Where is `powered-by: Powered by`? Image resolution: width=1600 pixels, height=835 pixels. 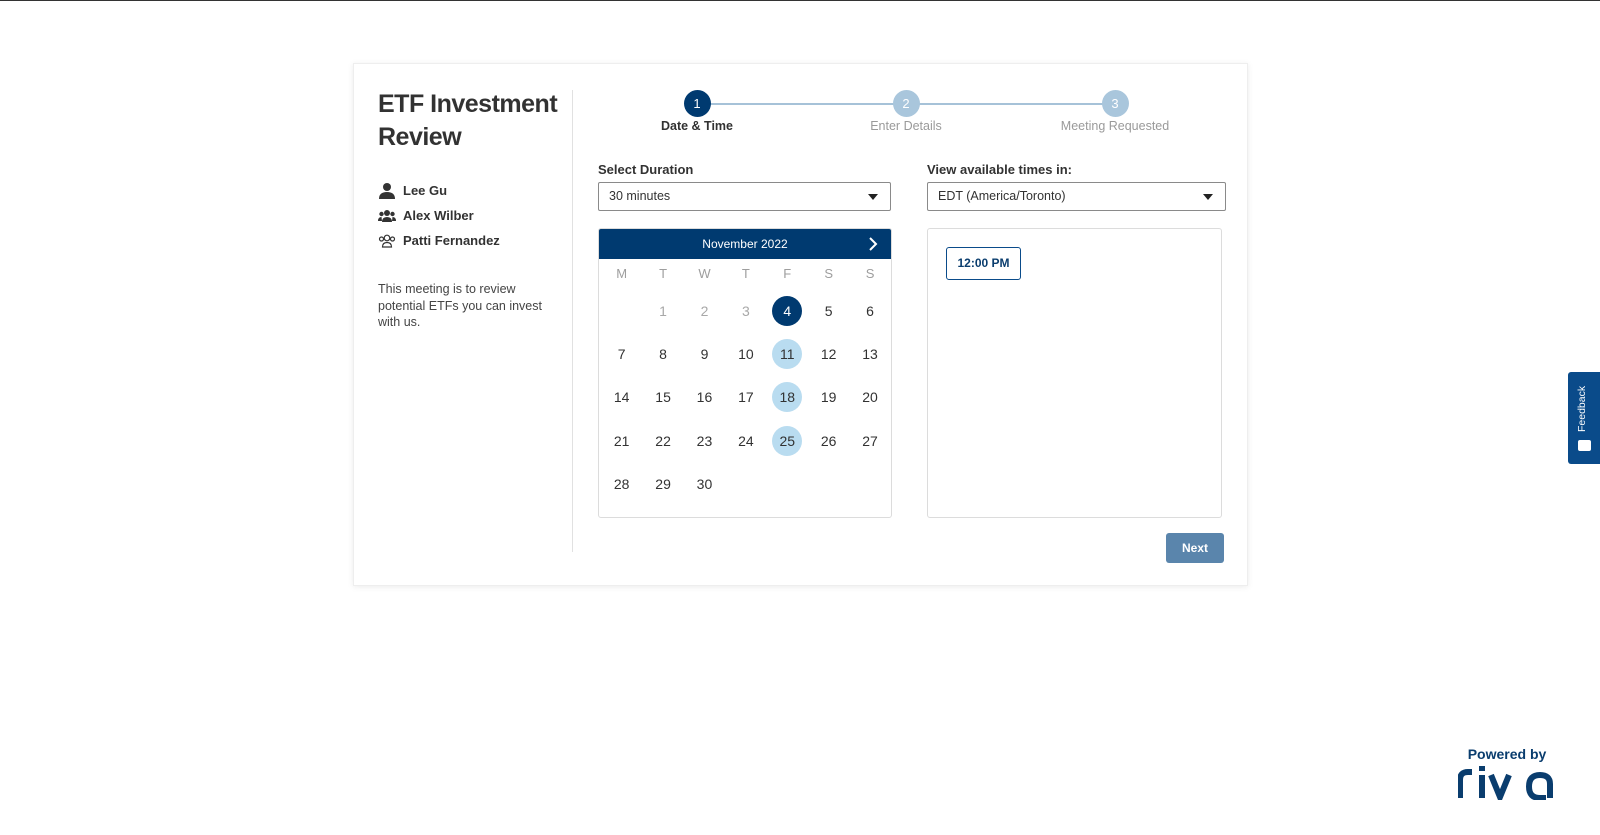 powered-by: Powered by is located at coordinates (1507, 775).